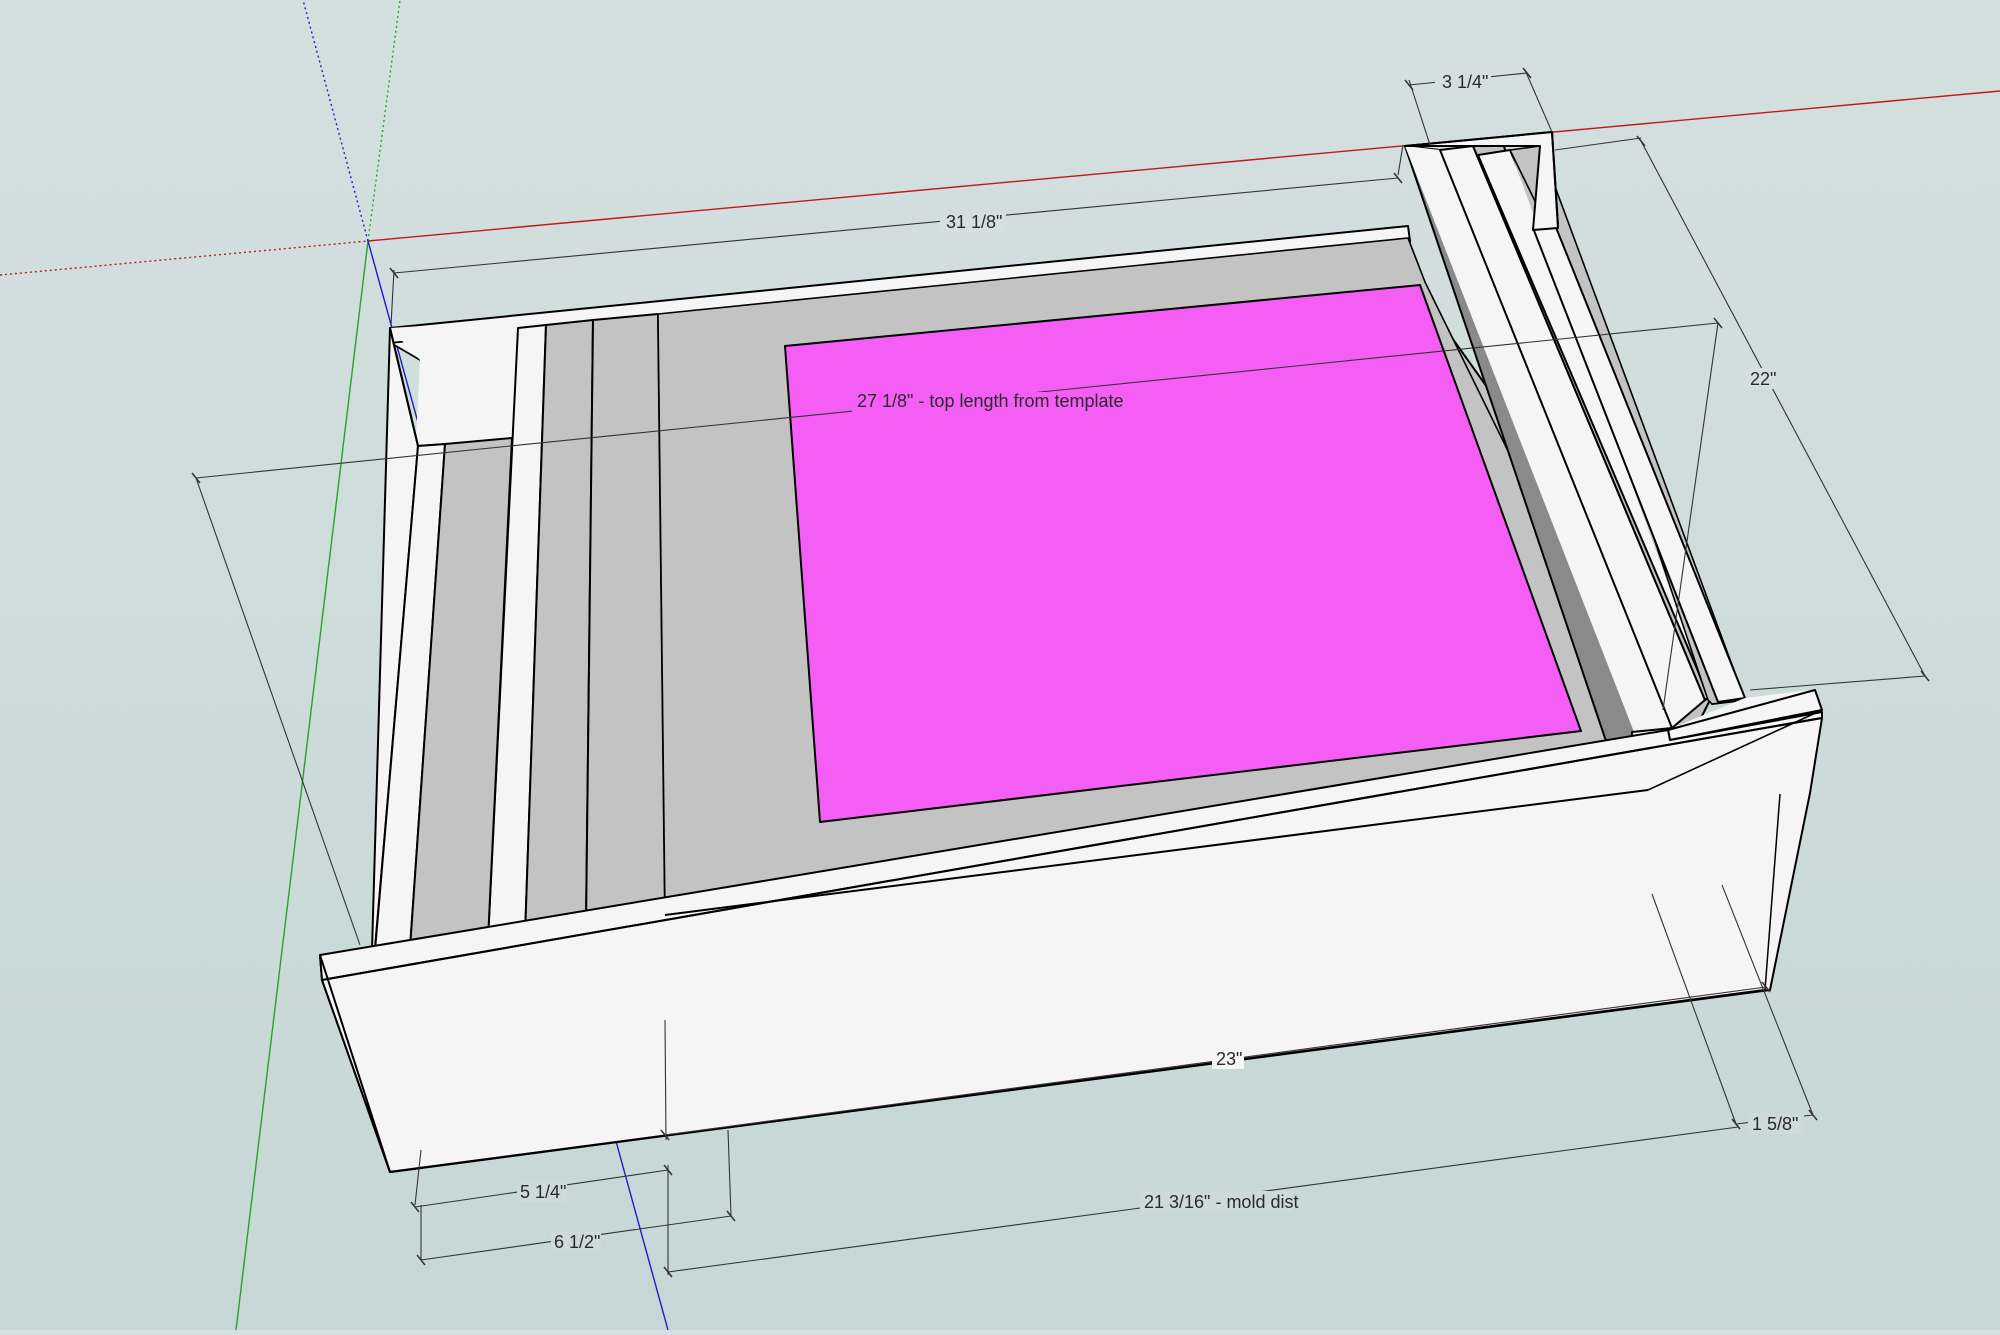  Describe the element at coordinates (184, 258) in the screenshot. I see `red-axis-dotted` at that location.